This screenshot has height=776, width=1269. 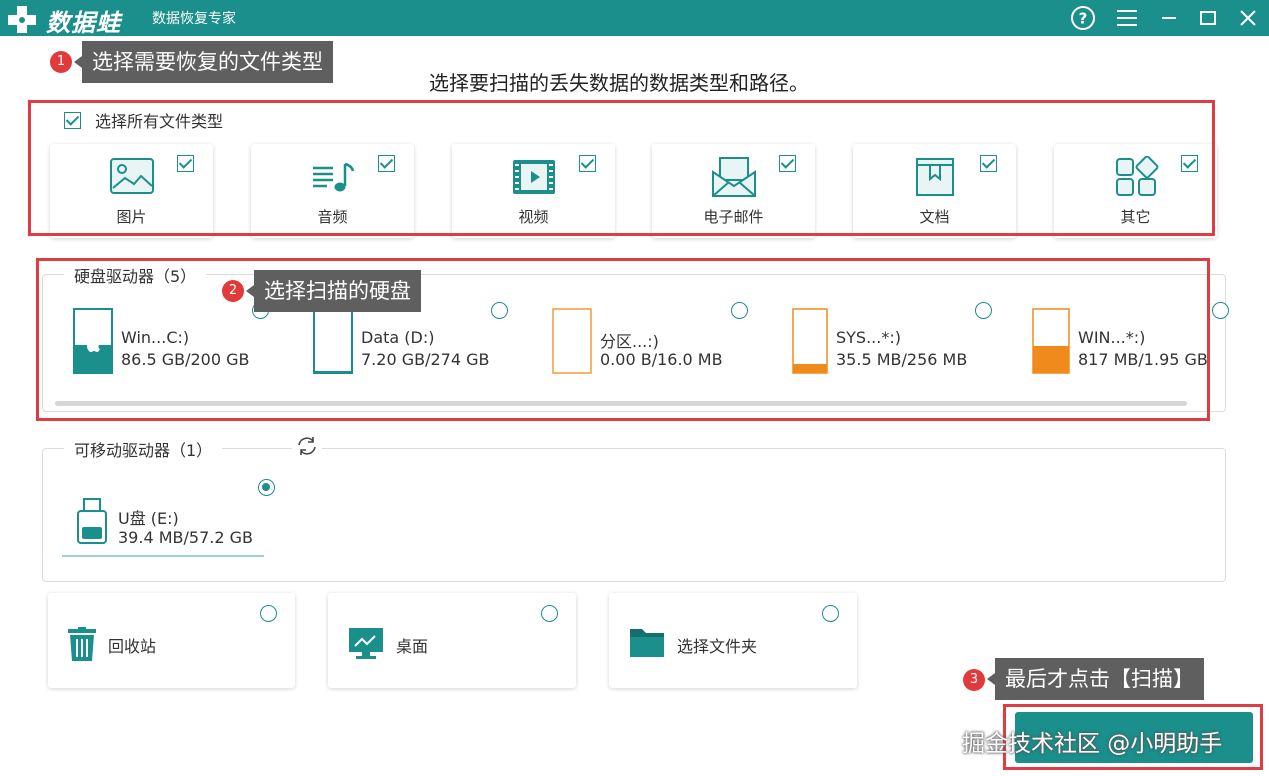 I want to click on folder-icon, so click(x=647, y=643).